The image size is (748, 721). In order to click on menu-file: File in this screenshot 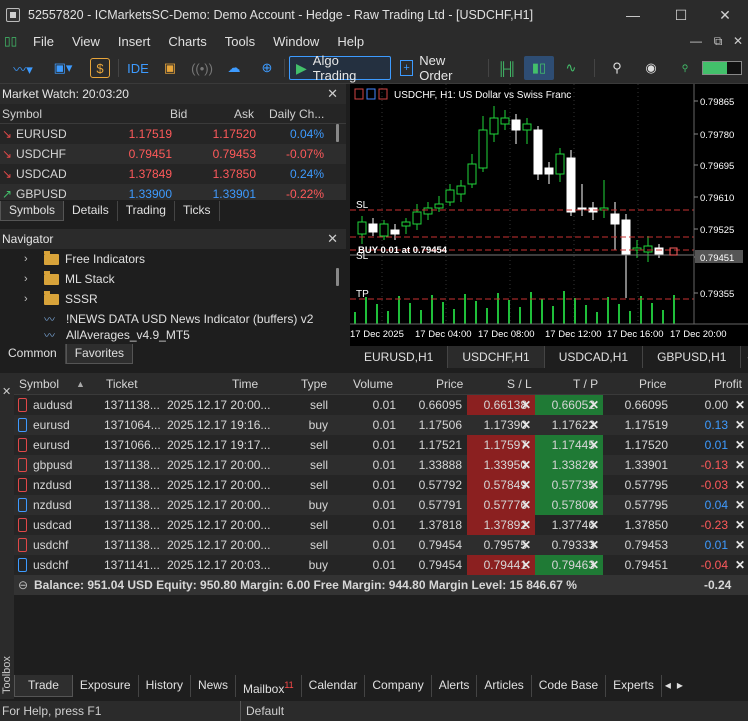, I will do `click(46, 41)`.